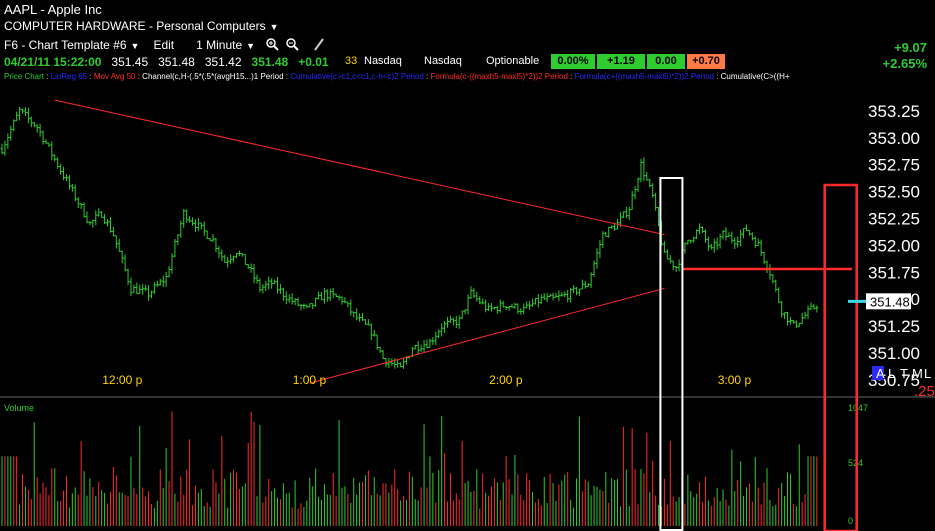 The width and height of the screenshot is (935, 531). Describe the element at coordinates (840, 357) in the screenshot. I see `highlight-box-red` at that location.